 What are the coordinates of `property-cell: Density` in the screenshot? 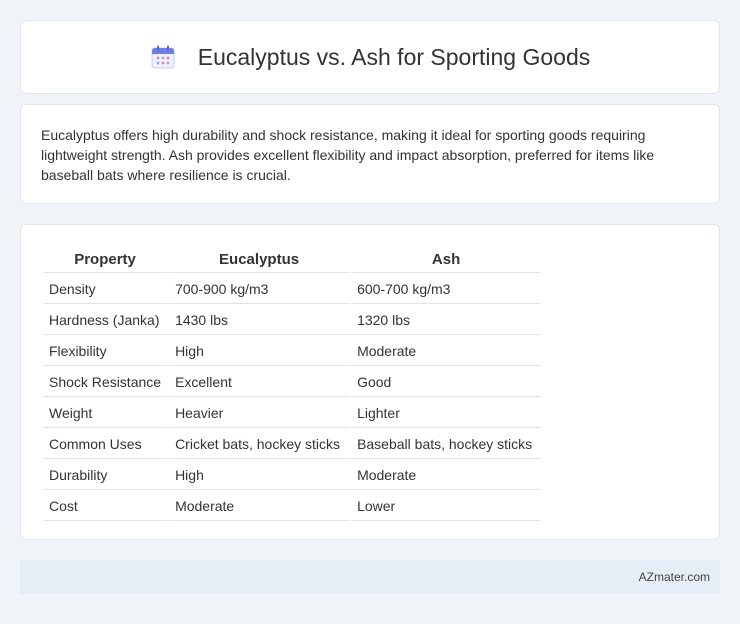 It's located at (105, 289).